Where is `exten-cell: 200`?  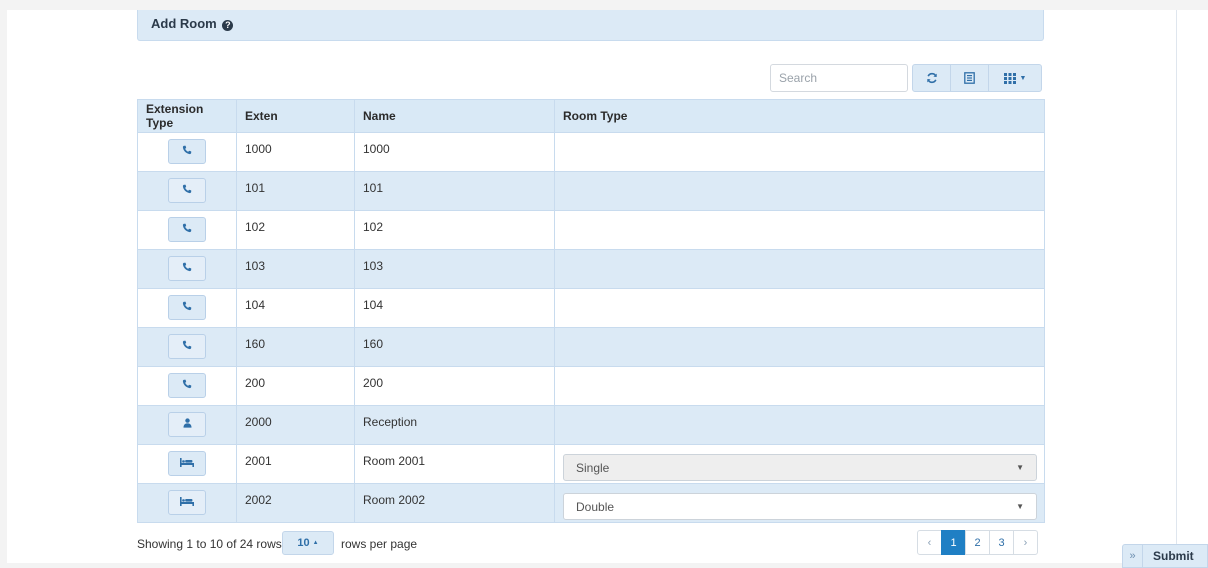 exten-cell: 200 is located at coordinates (295, 386).